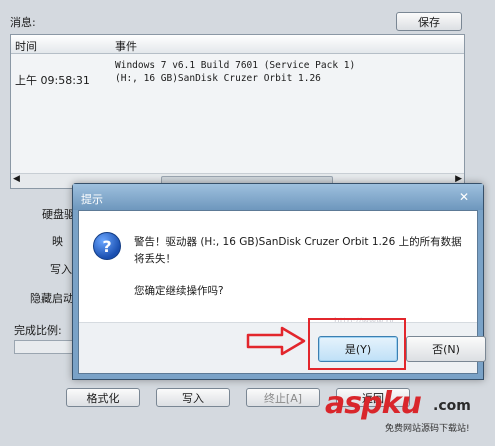 This screenshot has height=446, width=495. Describe the element at coordinates (464, 197) in the screenshot. I see `close-icon: ✕` at that location.